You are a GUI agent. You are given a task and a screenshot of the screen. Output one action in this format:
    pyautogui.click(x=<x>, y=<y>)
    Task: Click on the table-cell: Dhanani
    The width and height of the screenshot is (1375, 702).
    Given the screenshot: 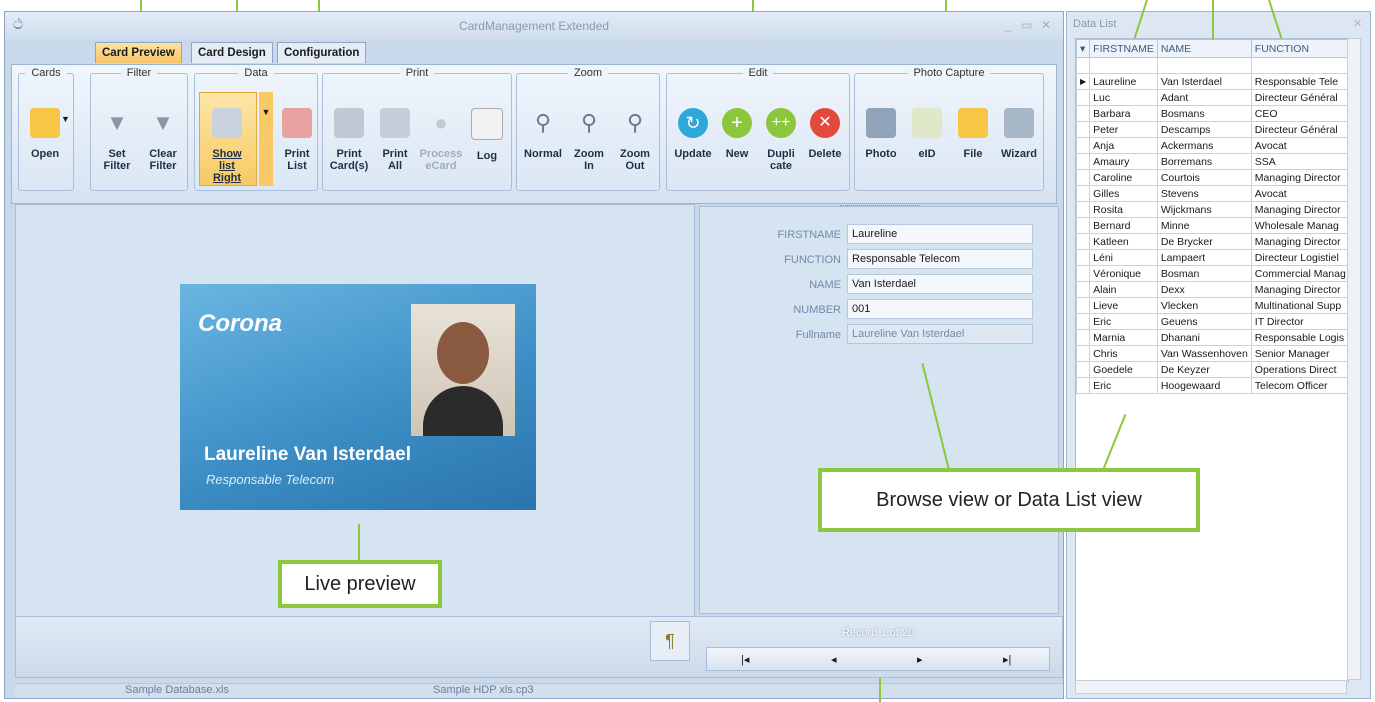 What is the action you would take?
    pyautogui.click(x=1204, y=337)
    